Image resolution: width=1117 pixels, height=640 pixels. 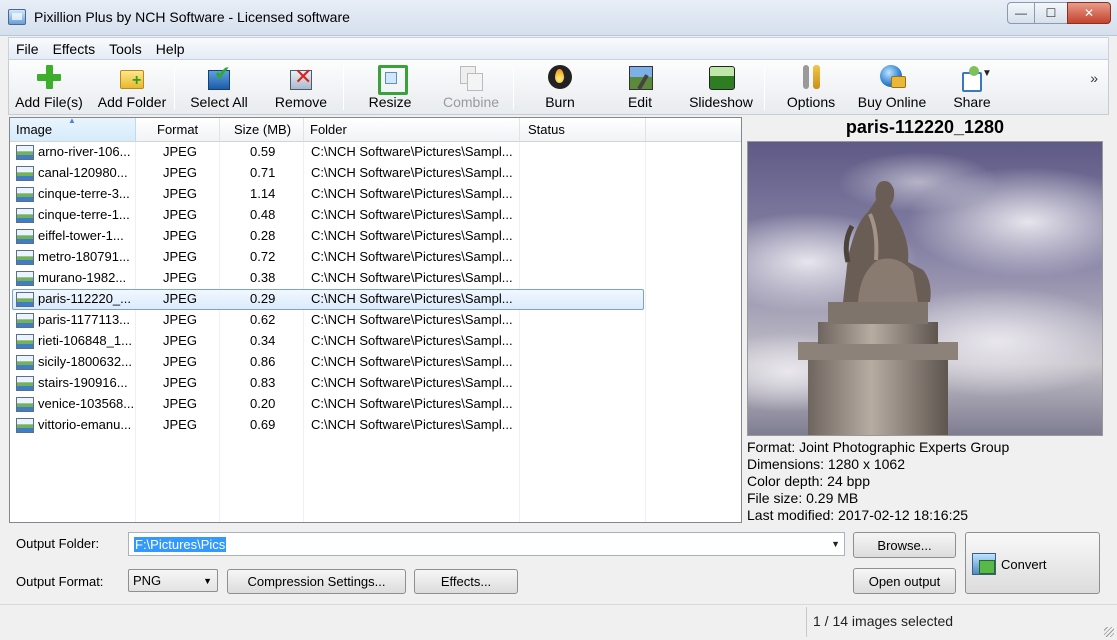 I want to click on select-all-button: Select All, so click(x=219, y=87).